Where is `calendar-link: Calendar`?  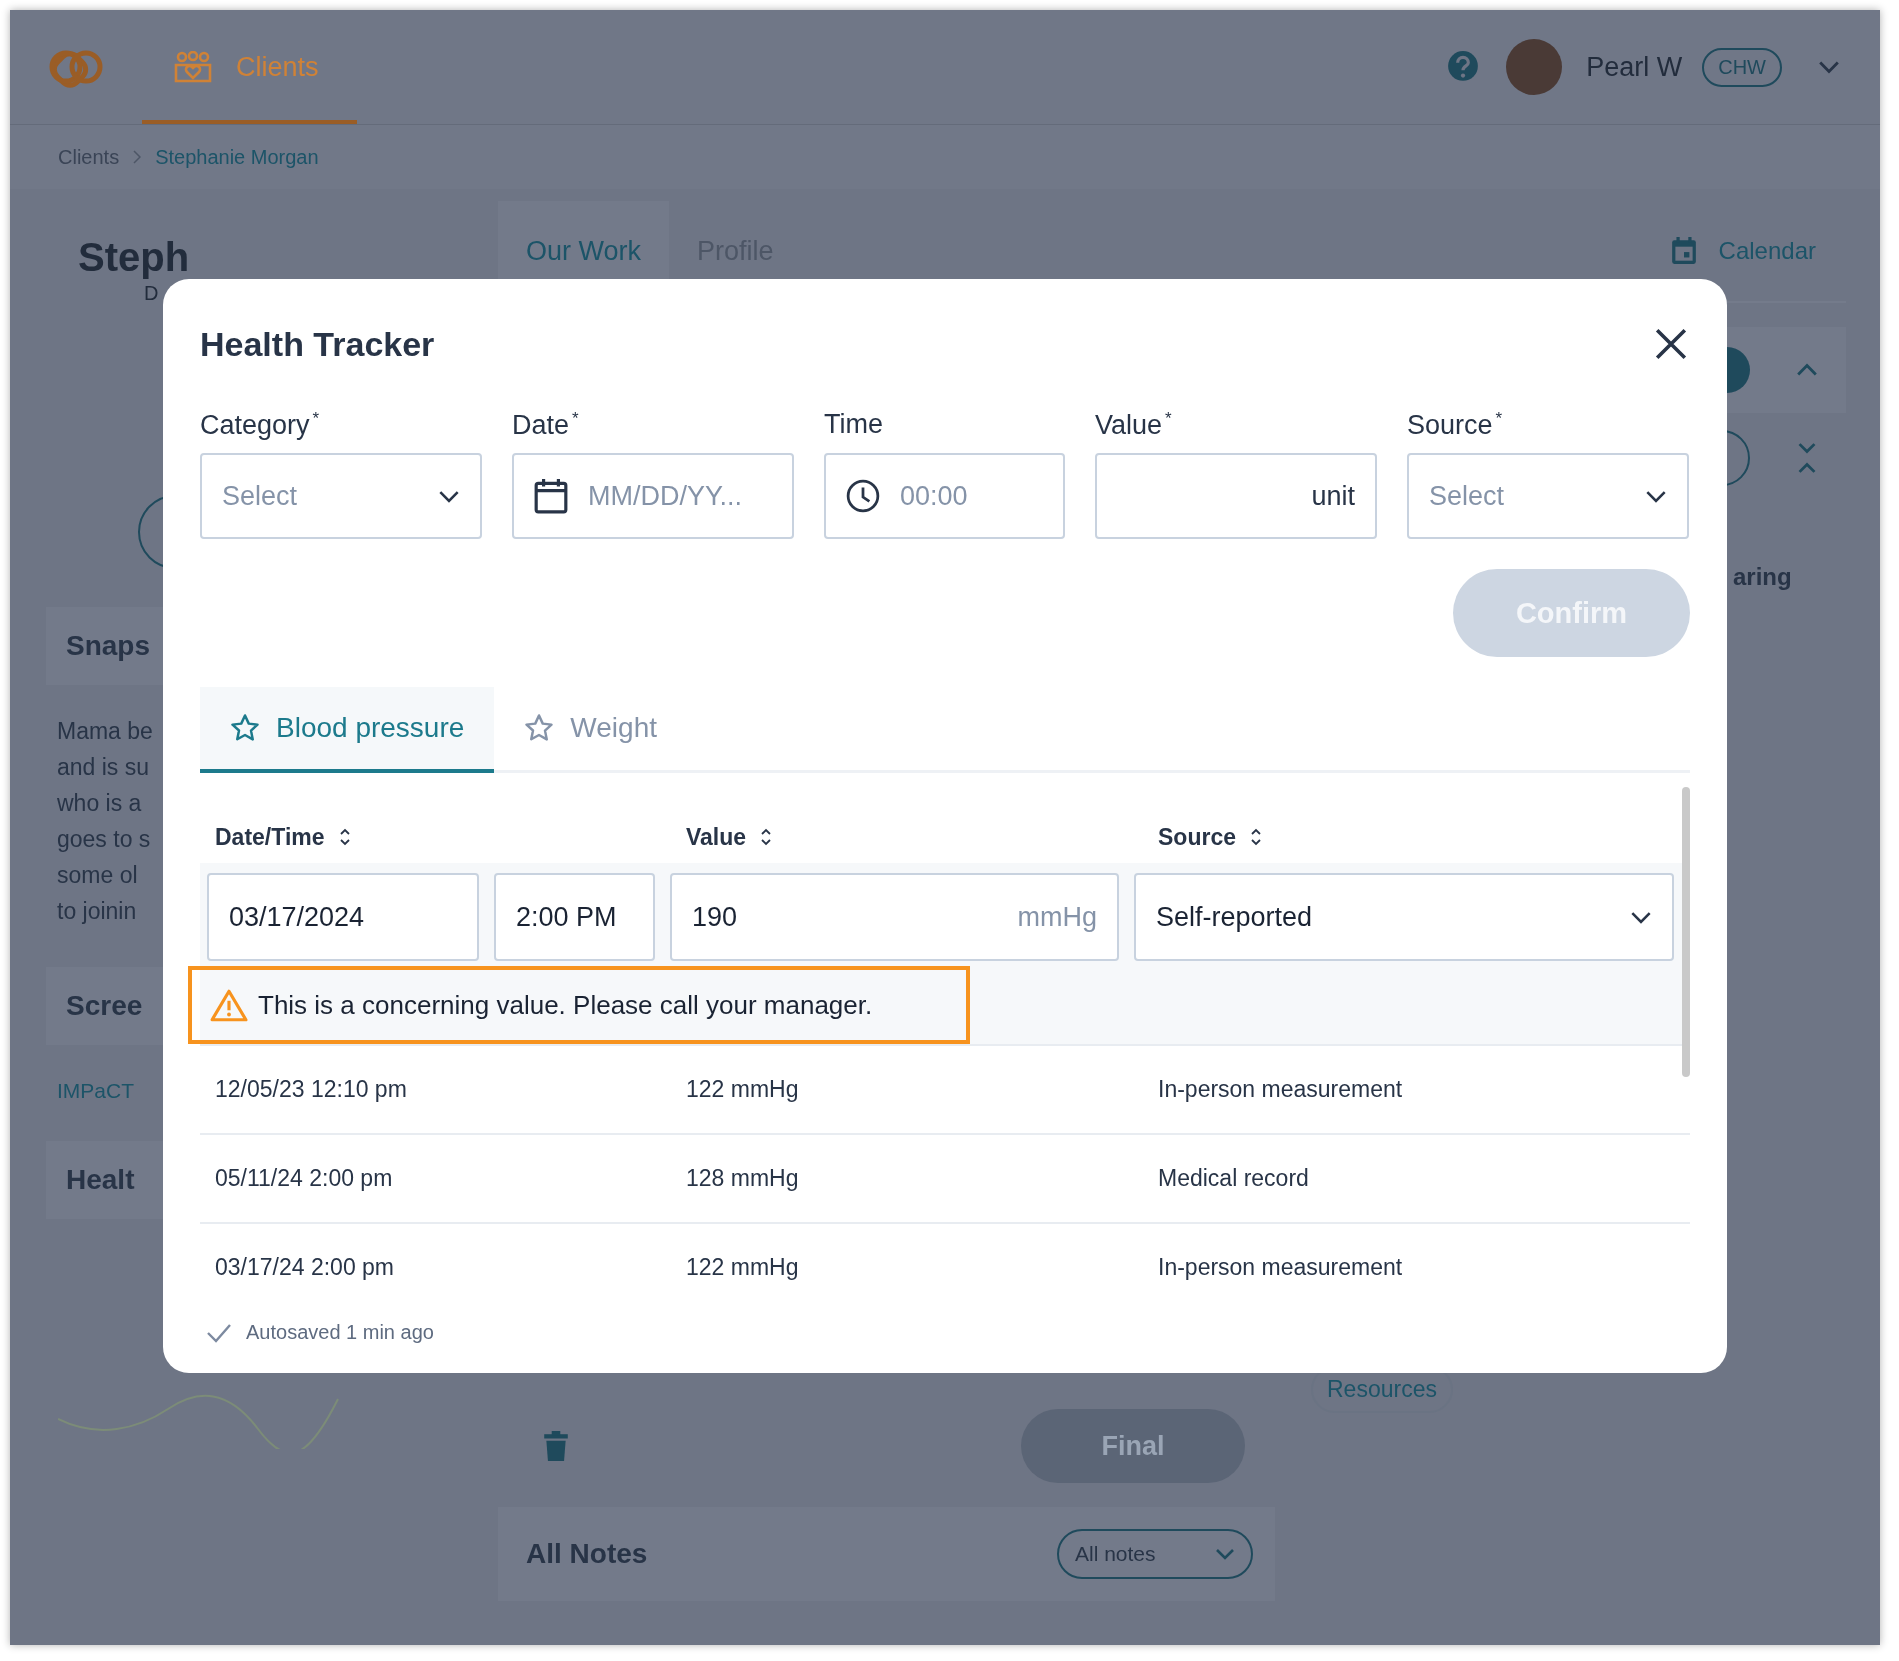 calendar-link: Calendar is located at coordinates (1767, 251).